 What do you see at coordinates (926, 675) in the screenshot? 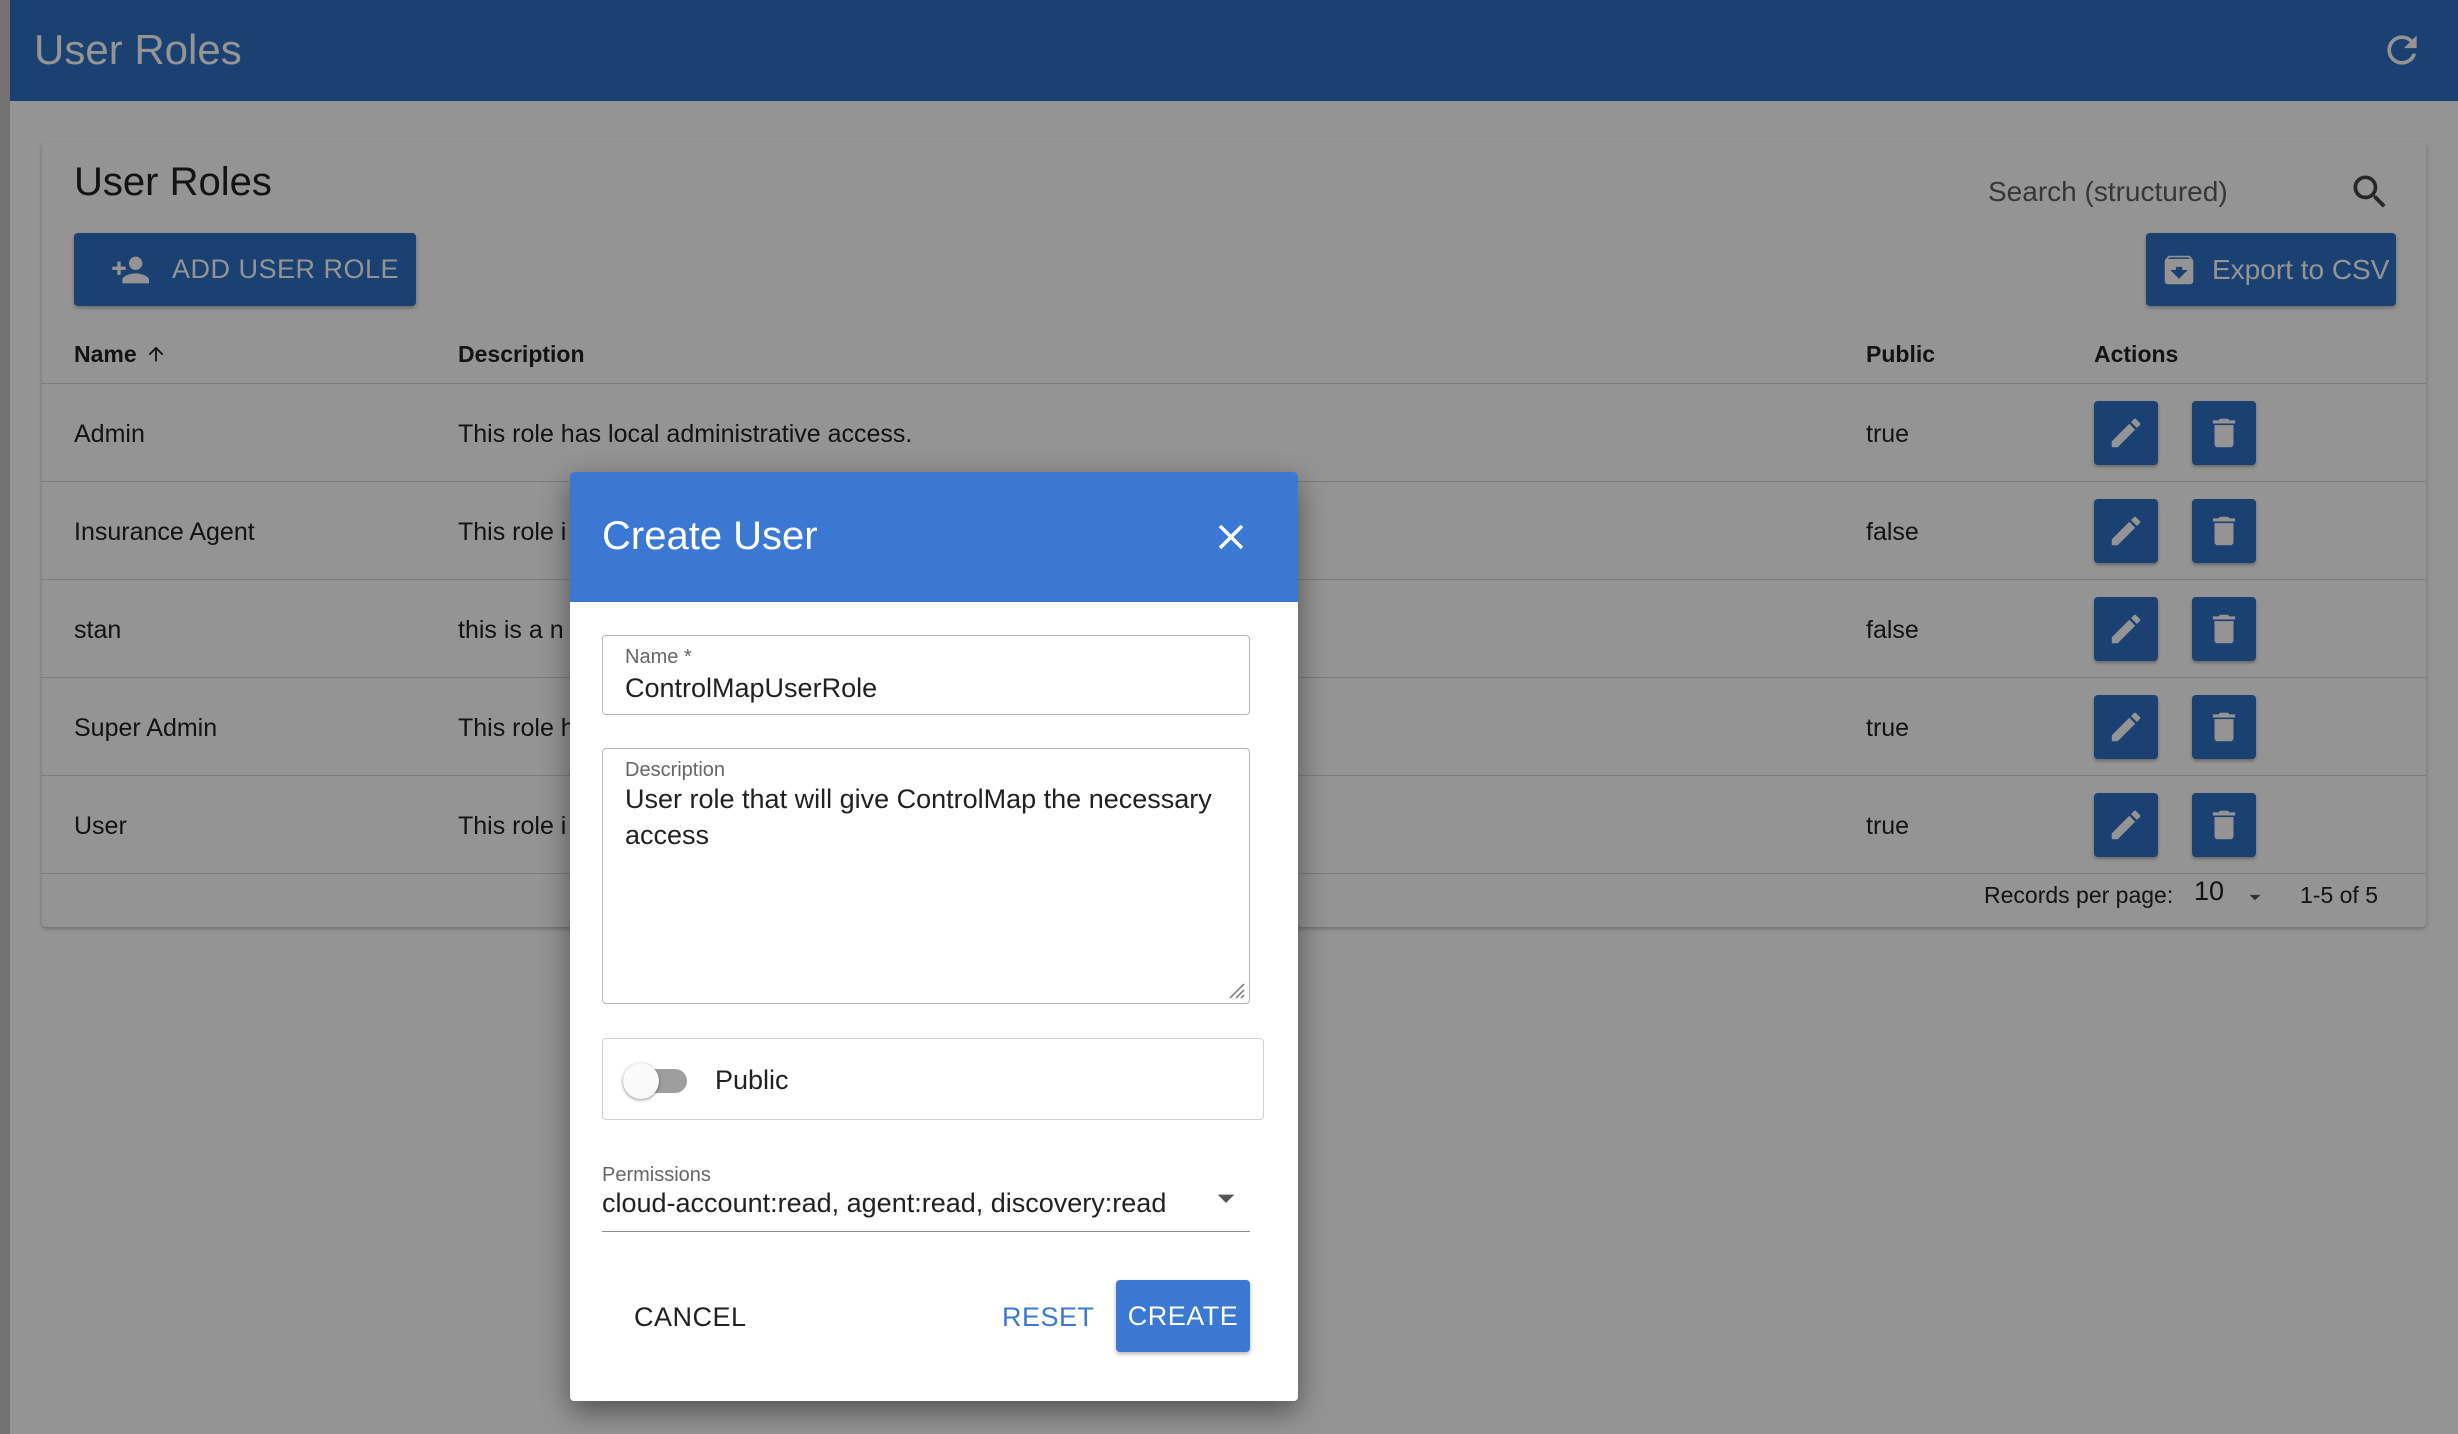
I see `name-field: Name * ControlMapUserRole` at bounding box center [926, 675].